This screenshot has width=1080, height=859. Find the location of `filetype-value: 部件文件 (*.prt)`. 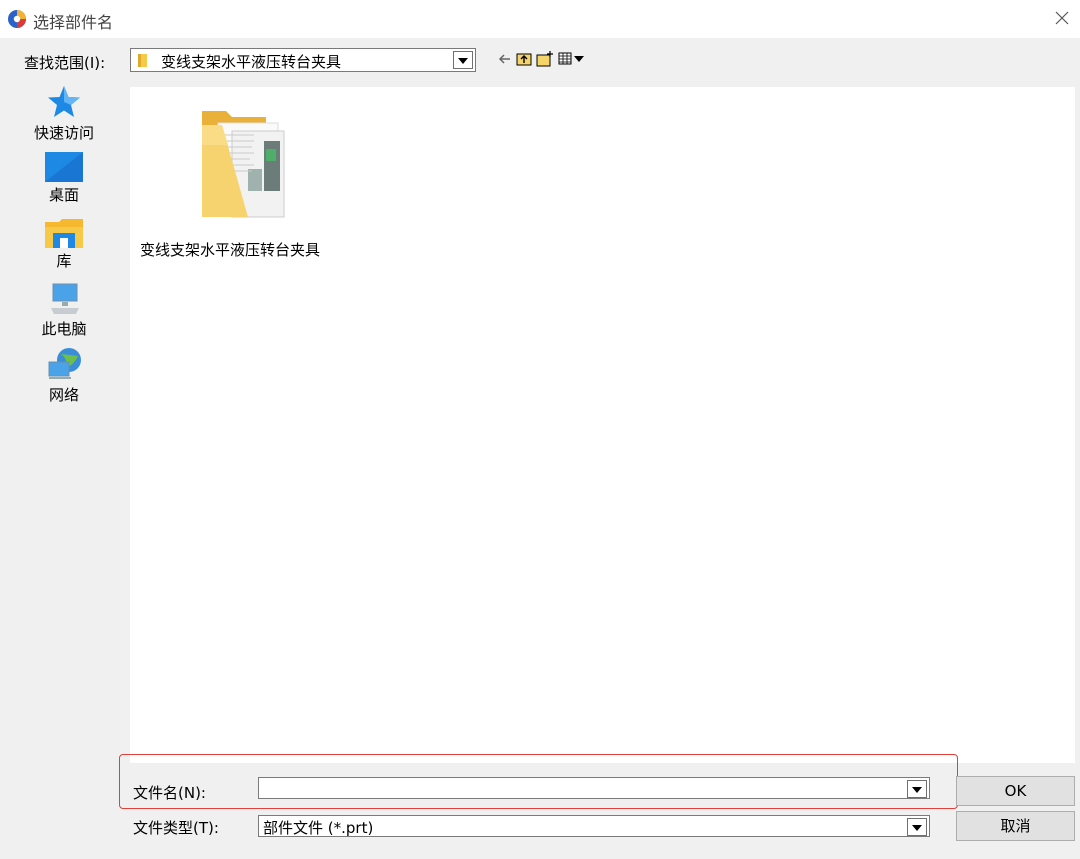

filetype-value: 部件文件 (*.prt) is located at coordinates (318, 828).